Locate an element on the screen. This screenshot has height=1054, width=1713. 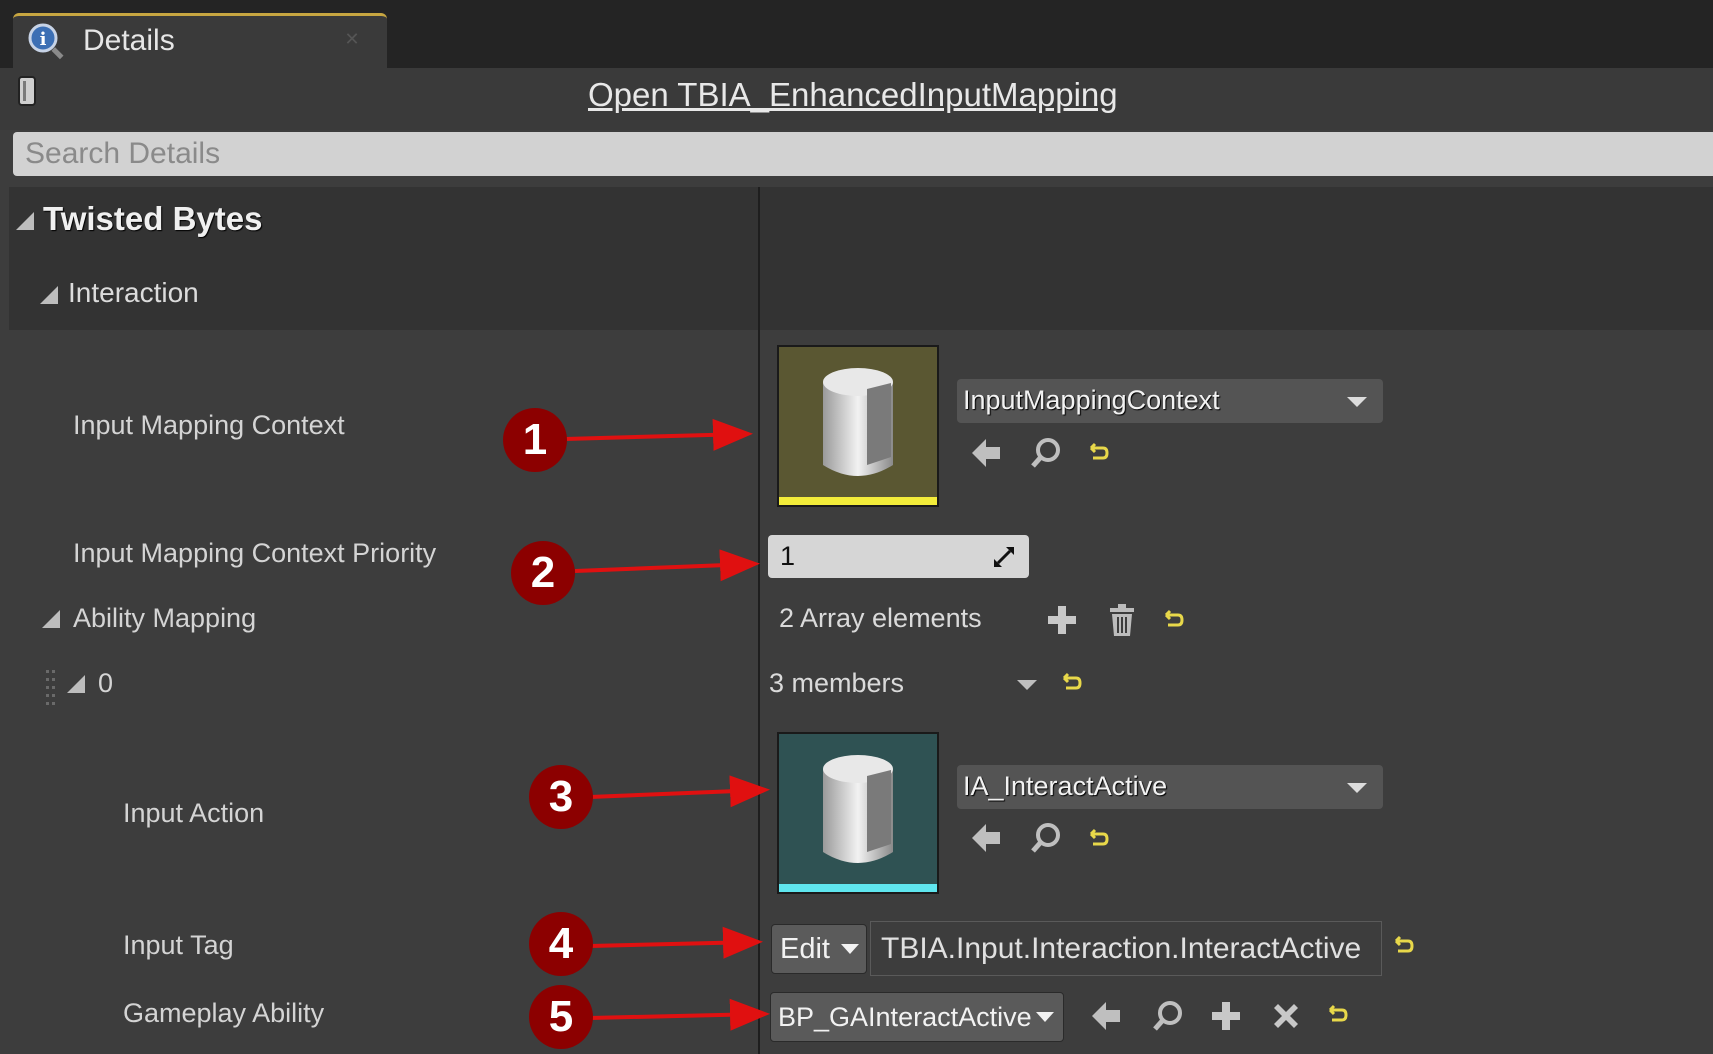
annotation-badge: 2 is located at coordinates (543, 573).